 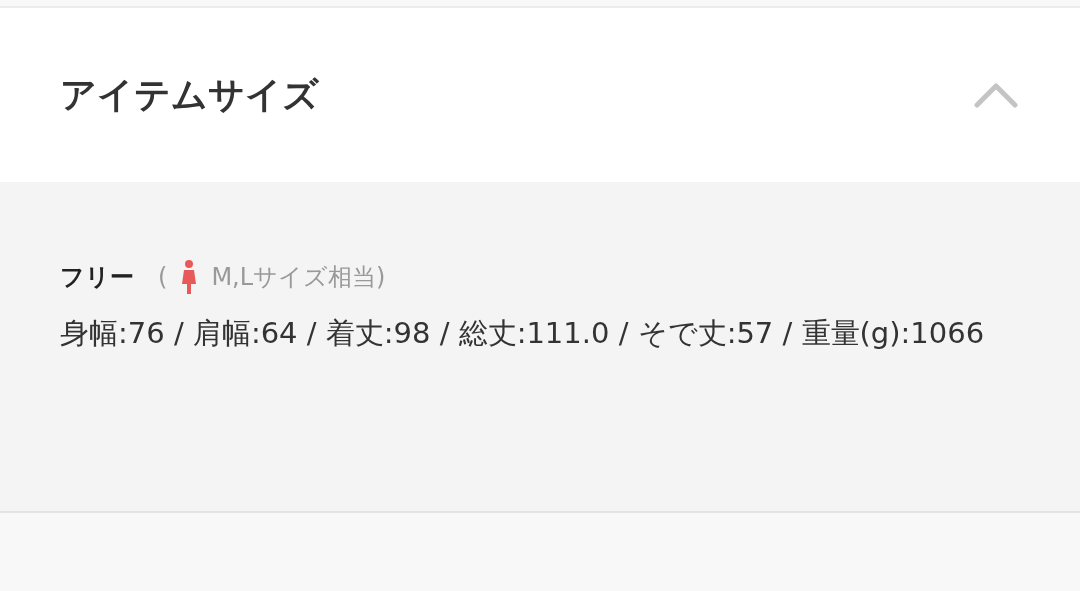 I want to click on chevron-icon, so click(x=996, y=95).